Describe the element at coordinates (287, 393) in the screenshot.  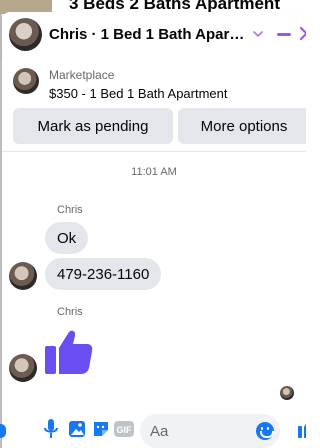
I see `seen-indicator-avatar` at that location.